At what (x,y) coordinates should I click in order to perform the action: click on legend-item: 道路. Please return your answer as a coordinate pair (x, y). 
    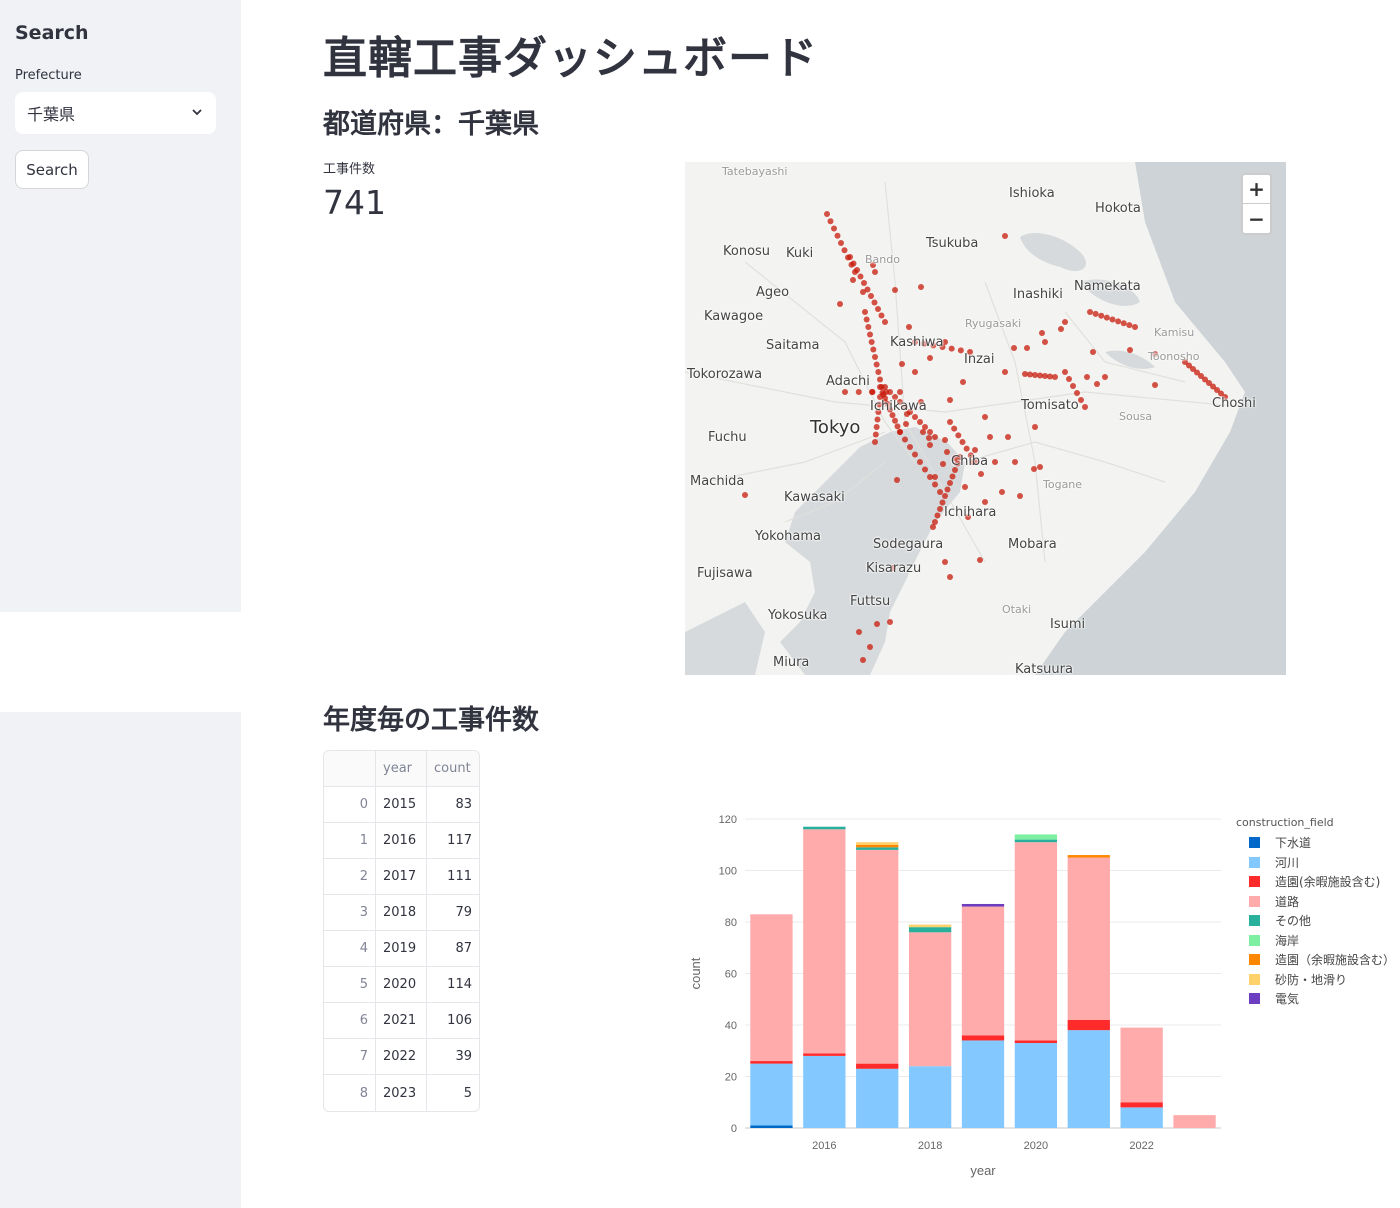
    Looking at the image, I should click on (1315, 902).